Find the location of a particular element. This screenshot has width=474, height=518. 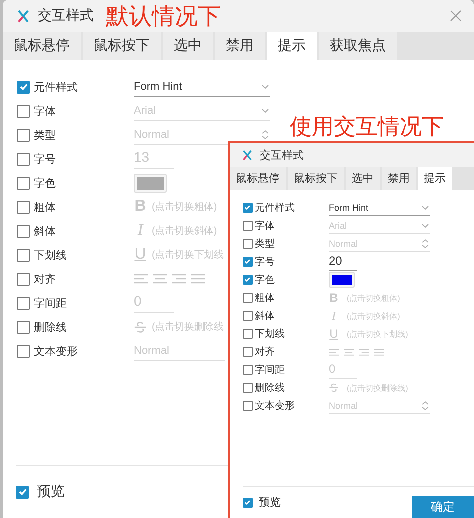

tab: 获取焦点 is located at coordinates (358, 46).